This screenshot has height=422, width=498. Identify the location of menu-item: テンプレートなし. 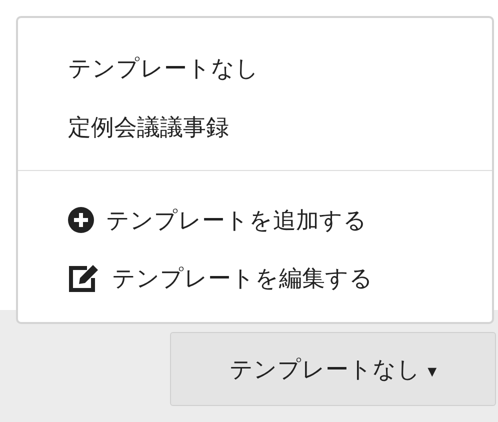
(138, 69).